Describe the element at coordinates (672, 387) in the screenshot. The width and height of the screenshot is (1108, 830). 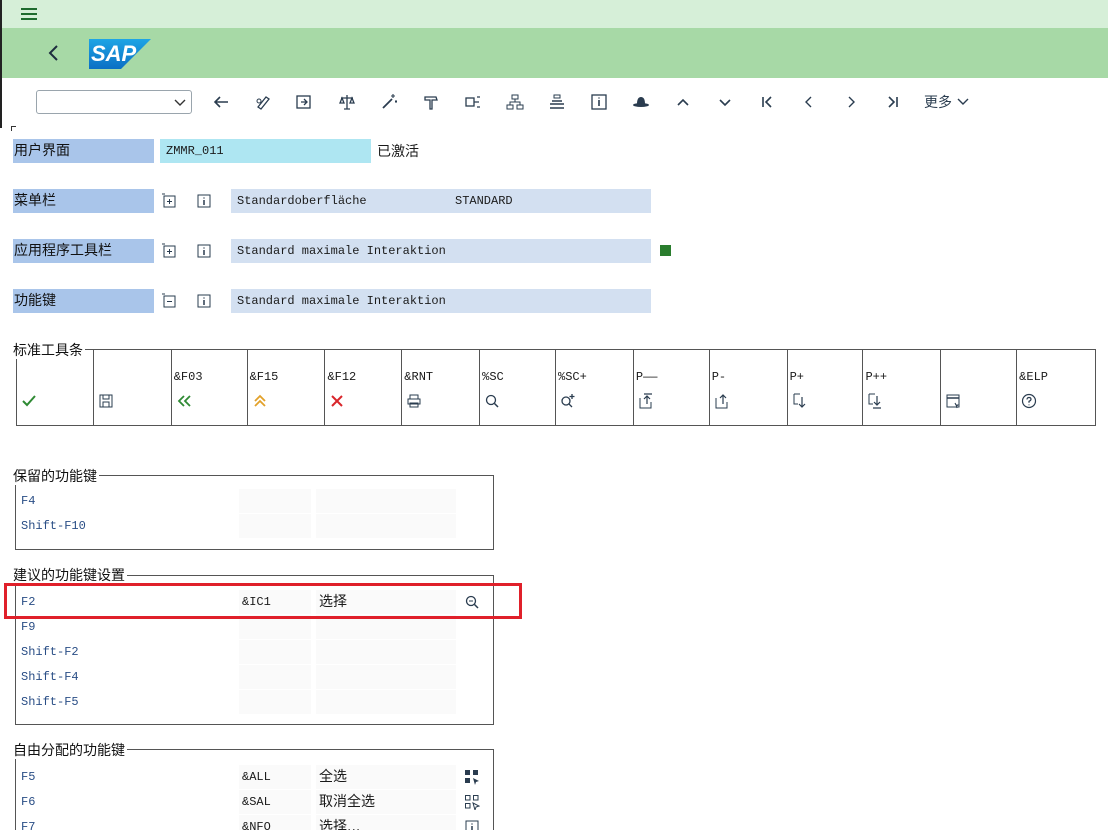
I see `toolbar-cell-first-page: P——` at that location.